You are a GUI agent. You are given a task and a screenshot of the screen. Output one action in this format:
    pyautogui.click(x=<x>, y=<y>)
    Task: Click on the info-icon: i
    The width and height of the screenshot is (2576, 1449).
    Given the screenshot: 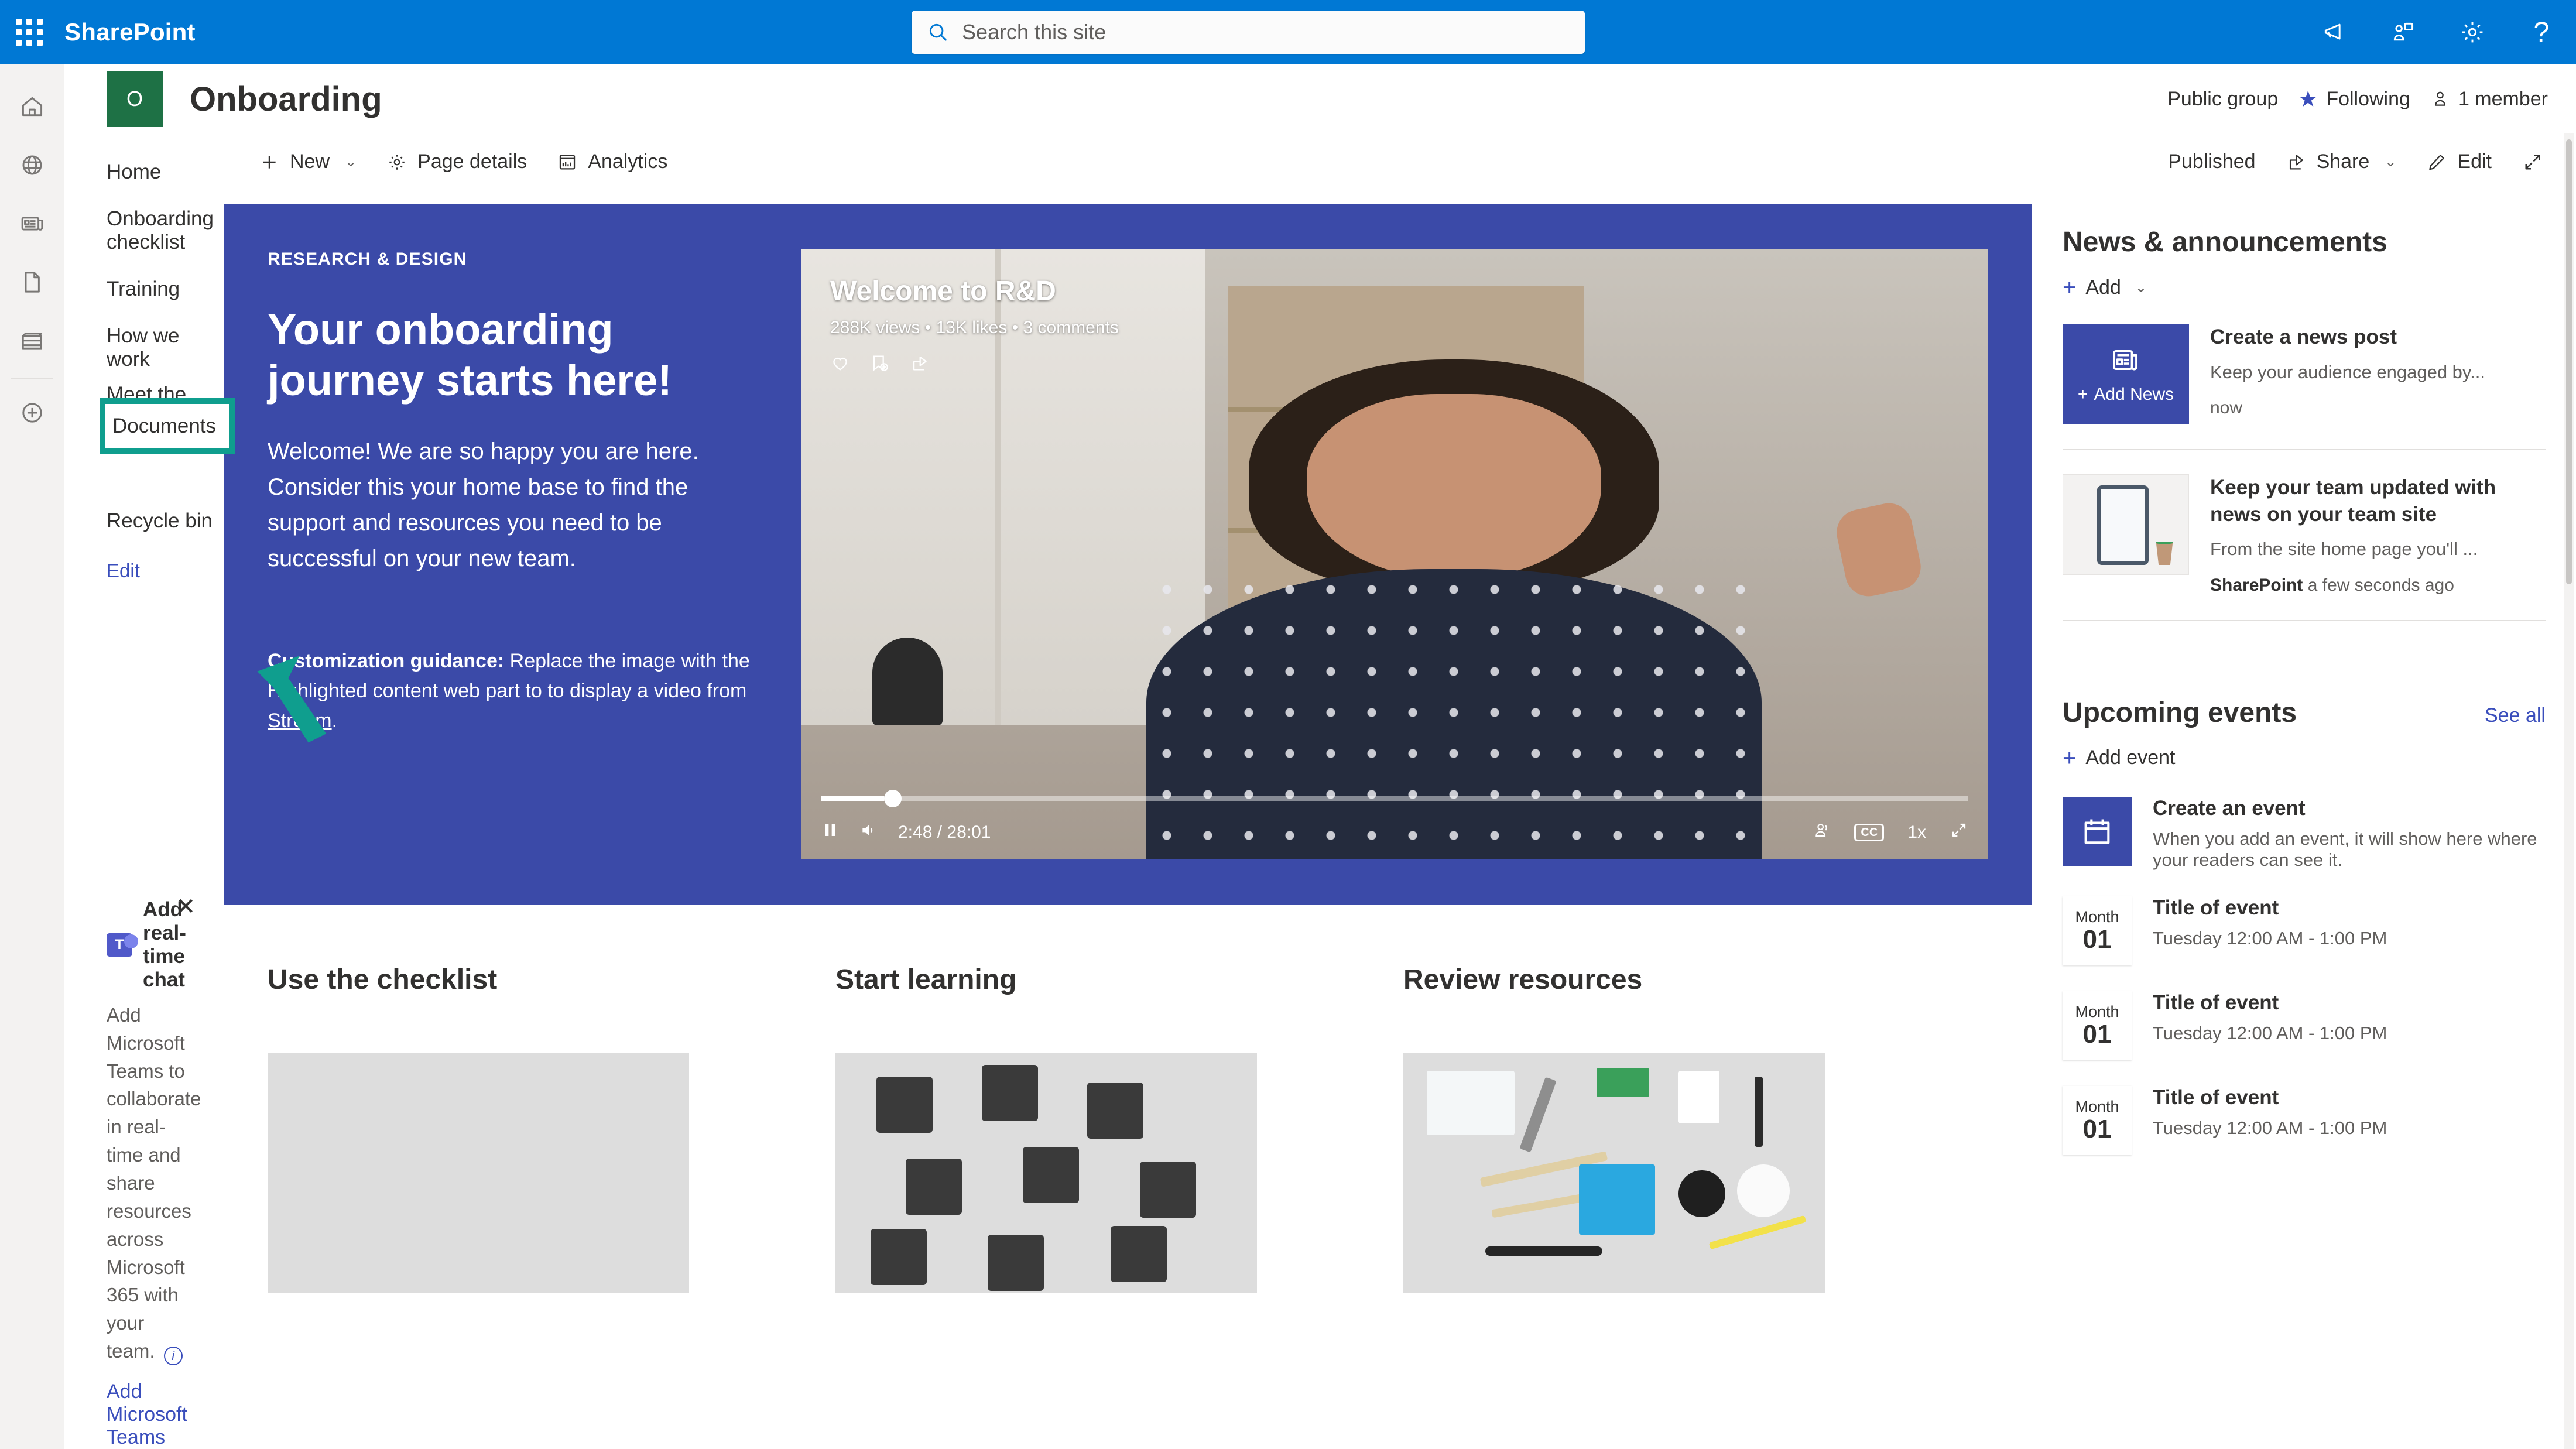 What is the action you would take?
    pyautogui.click(x=173, y=1356)
    